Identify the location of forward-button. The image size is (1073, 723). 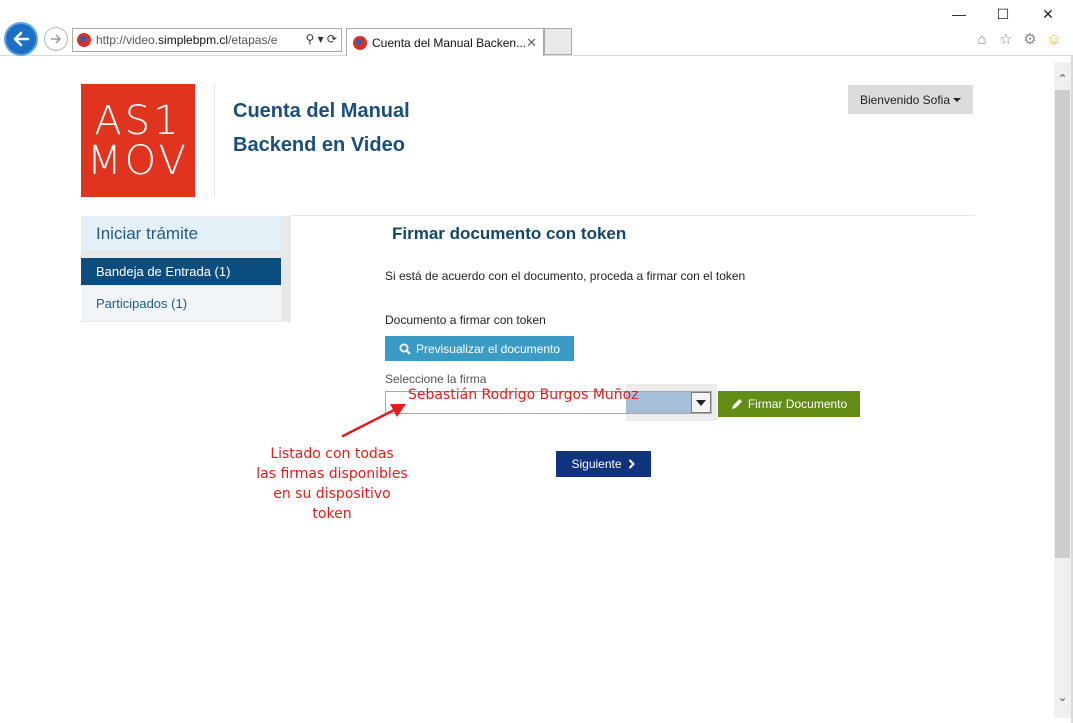
(56, 39).